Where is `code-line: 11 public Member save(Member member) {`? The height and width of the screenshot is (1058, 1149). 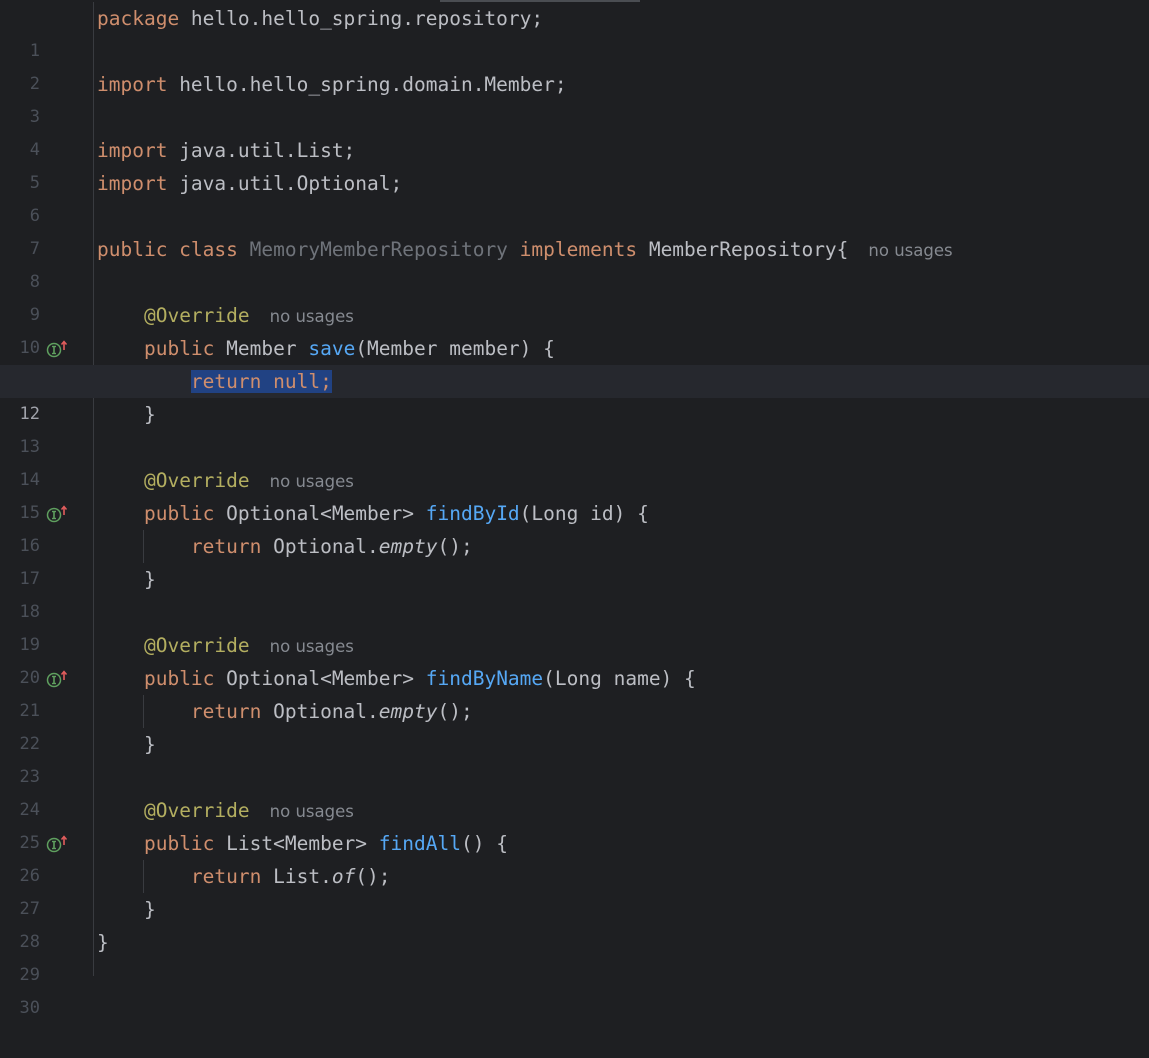 code-line: 11 public Member save(Member member) { is located at coordinates (574, 361).